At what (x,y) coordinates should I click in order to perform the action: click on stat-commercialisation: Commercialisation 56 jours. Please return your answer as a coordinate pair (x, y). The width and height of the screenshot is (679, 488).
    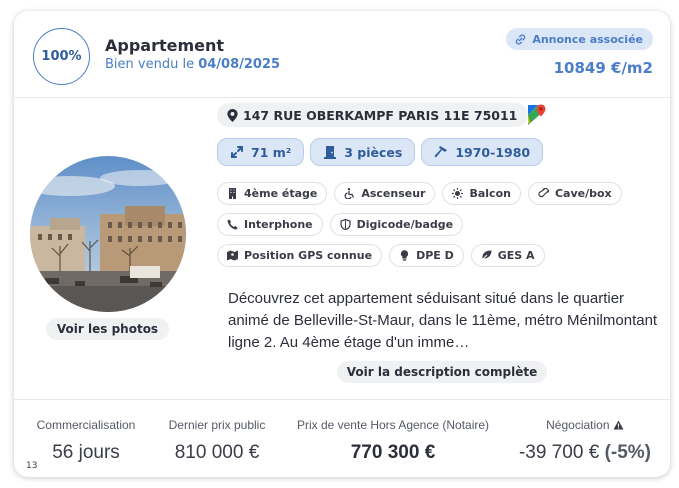
    Looking at the image, I should click on (86, 441).